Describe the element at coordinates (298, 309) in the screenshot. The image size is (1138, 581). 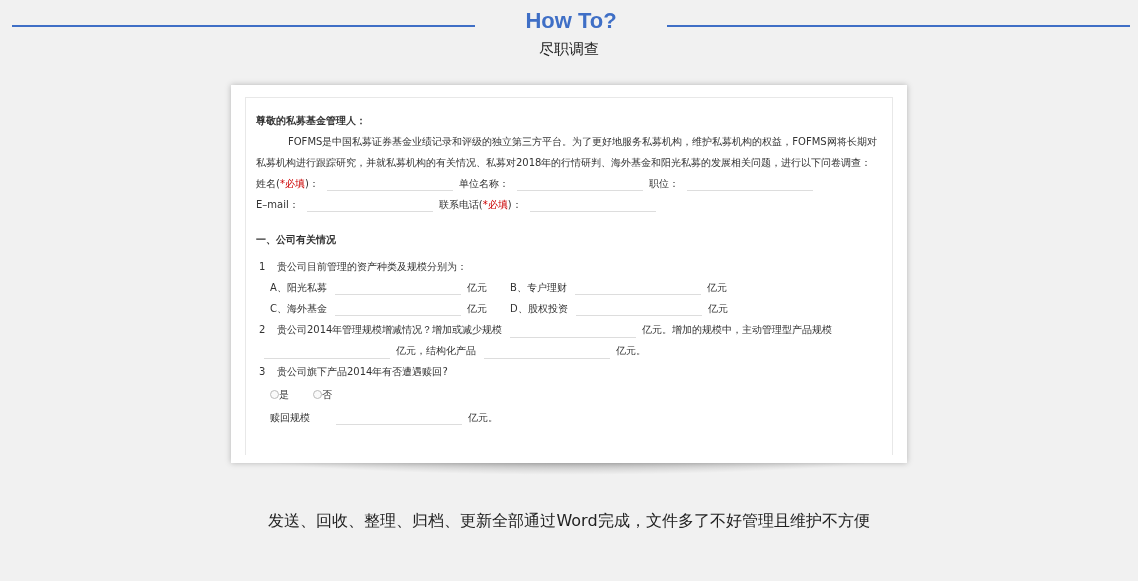
I see `option-label: C、海外基金` at that location.